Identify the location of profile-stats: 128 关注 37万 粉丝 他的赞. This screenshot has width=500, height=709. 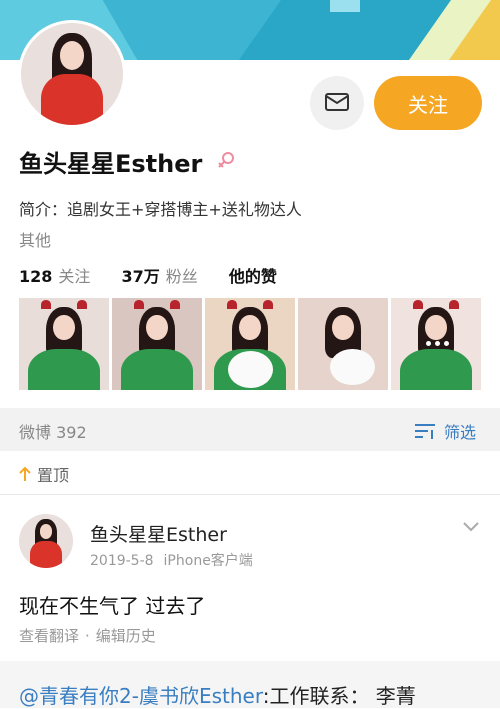
(148, 275).